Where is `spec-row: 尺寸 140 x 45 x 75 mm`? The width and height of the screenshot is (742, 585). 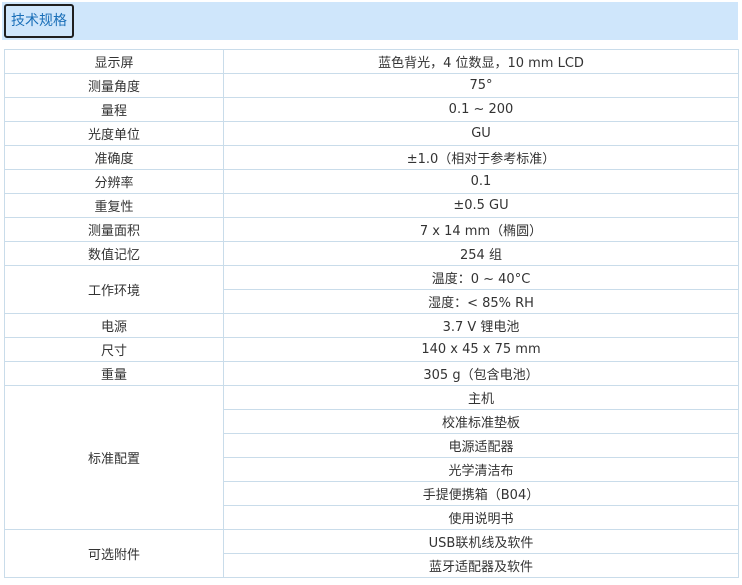
spec-row: 尺寸 140 x 45 x 75 mm is located at coordinates (371, 349).